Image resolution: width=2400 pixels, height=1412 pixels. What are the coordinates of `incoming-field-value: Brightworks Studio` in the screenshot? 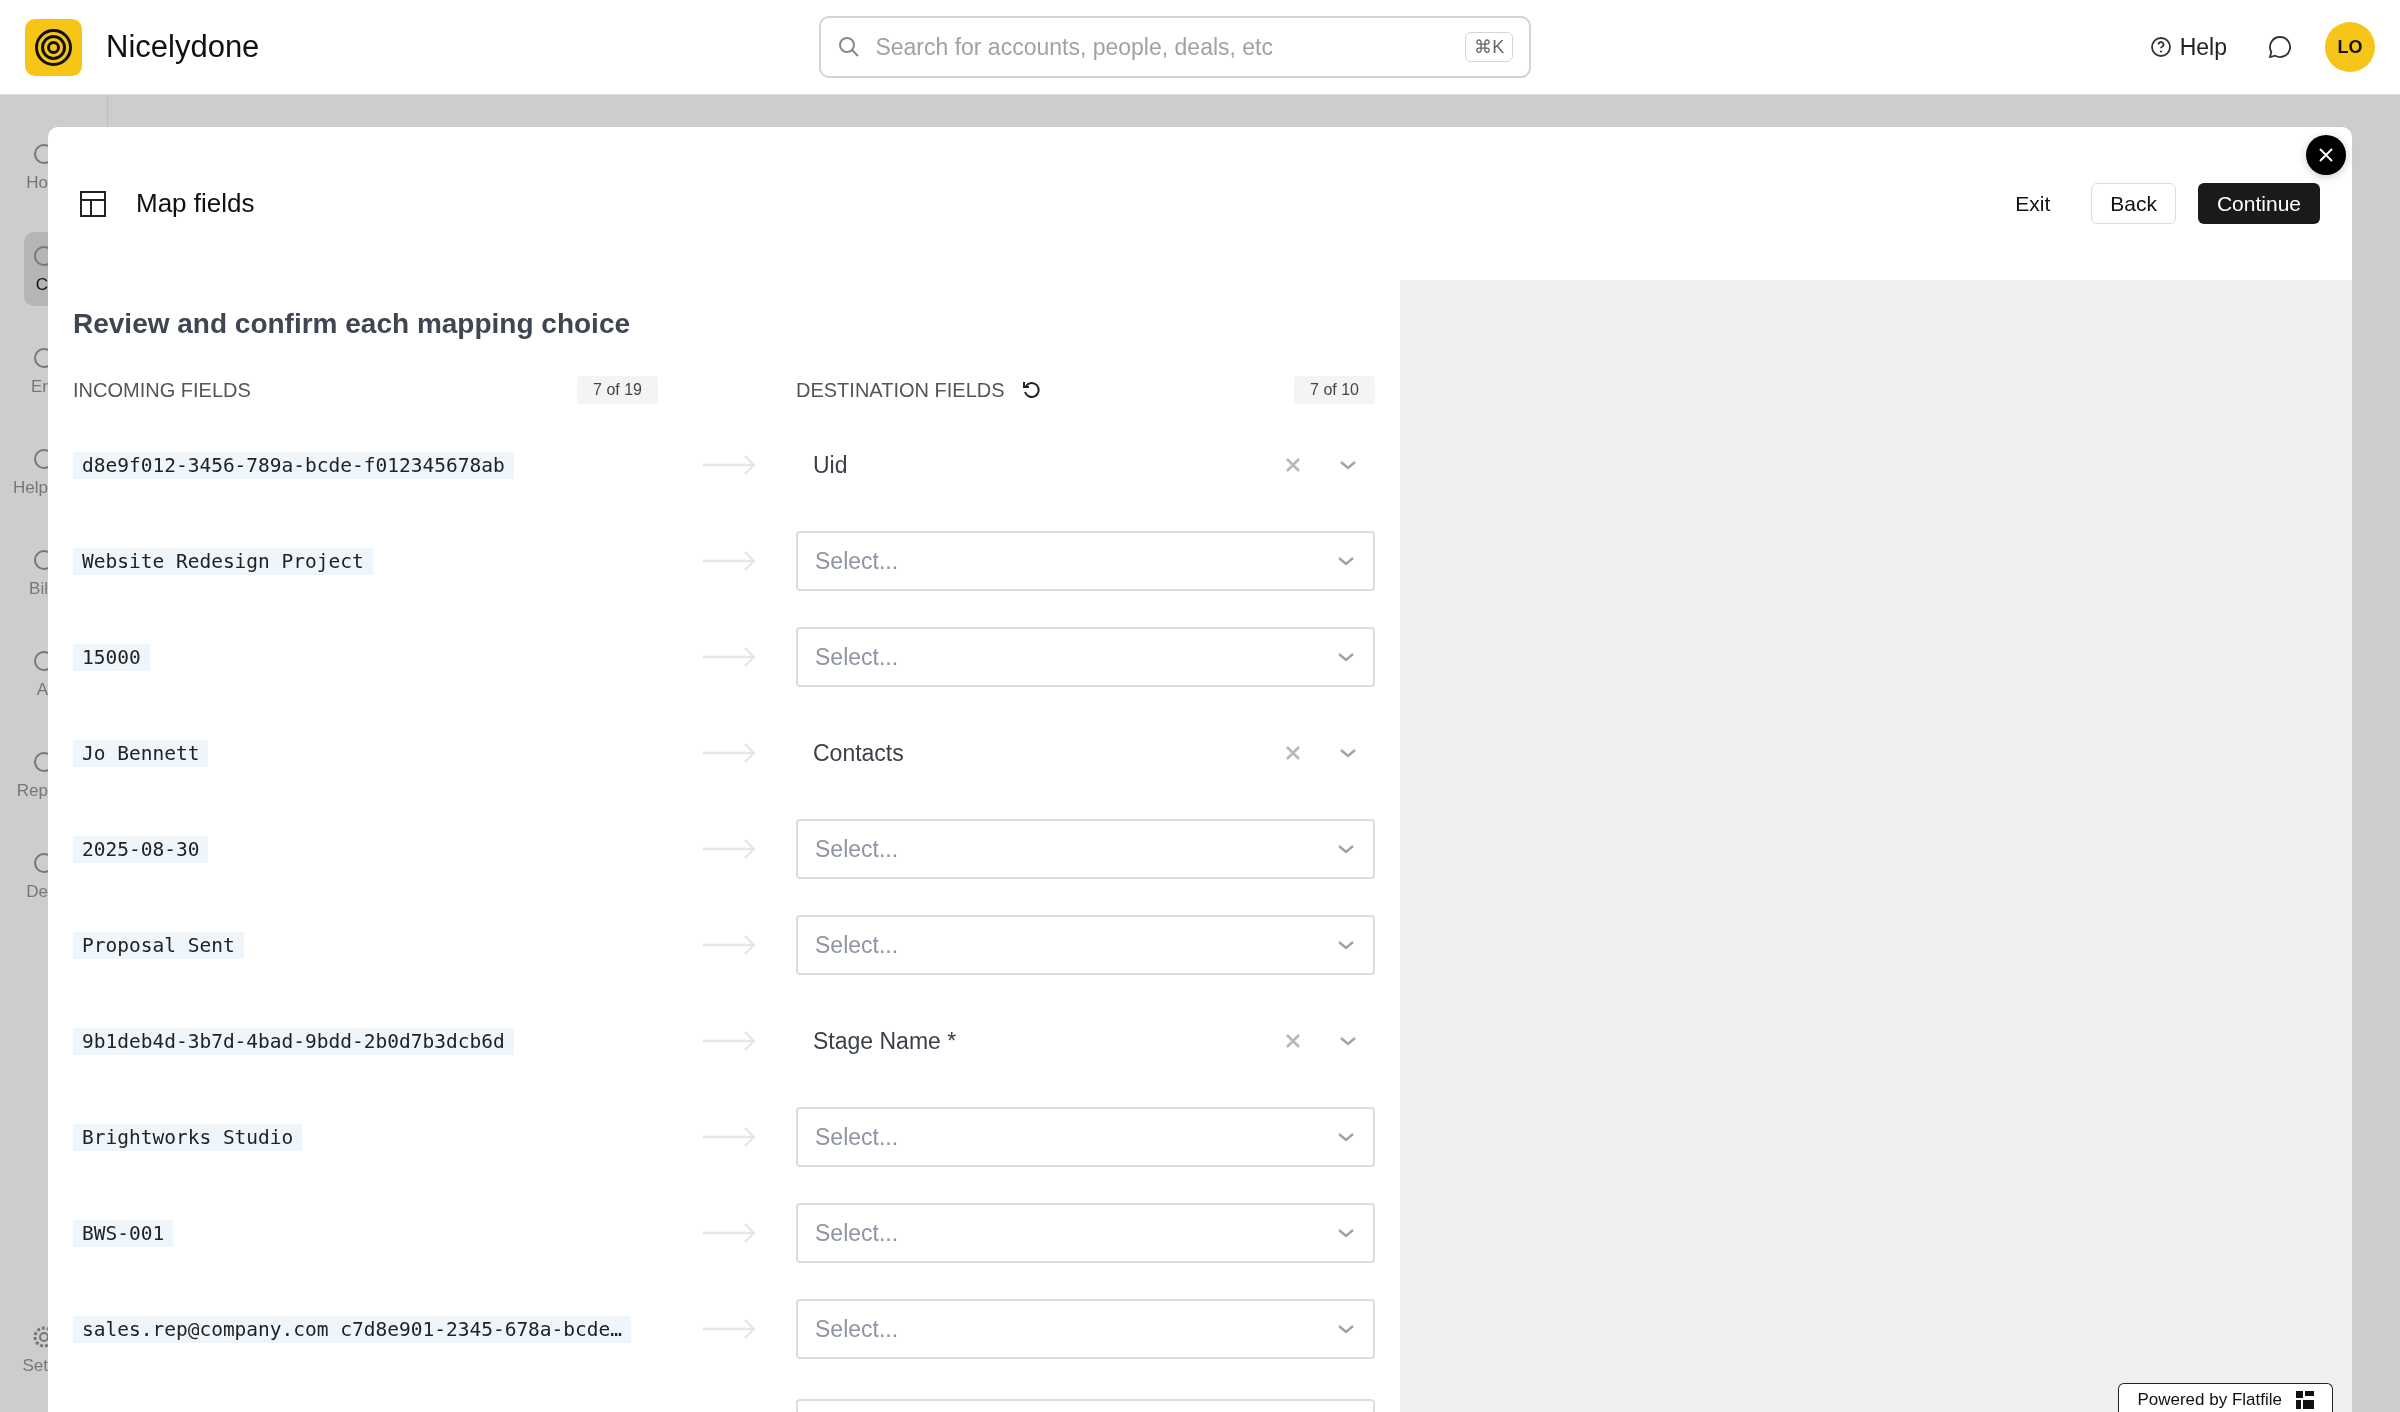 It's located at (188, 1137).